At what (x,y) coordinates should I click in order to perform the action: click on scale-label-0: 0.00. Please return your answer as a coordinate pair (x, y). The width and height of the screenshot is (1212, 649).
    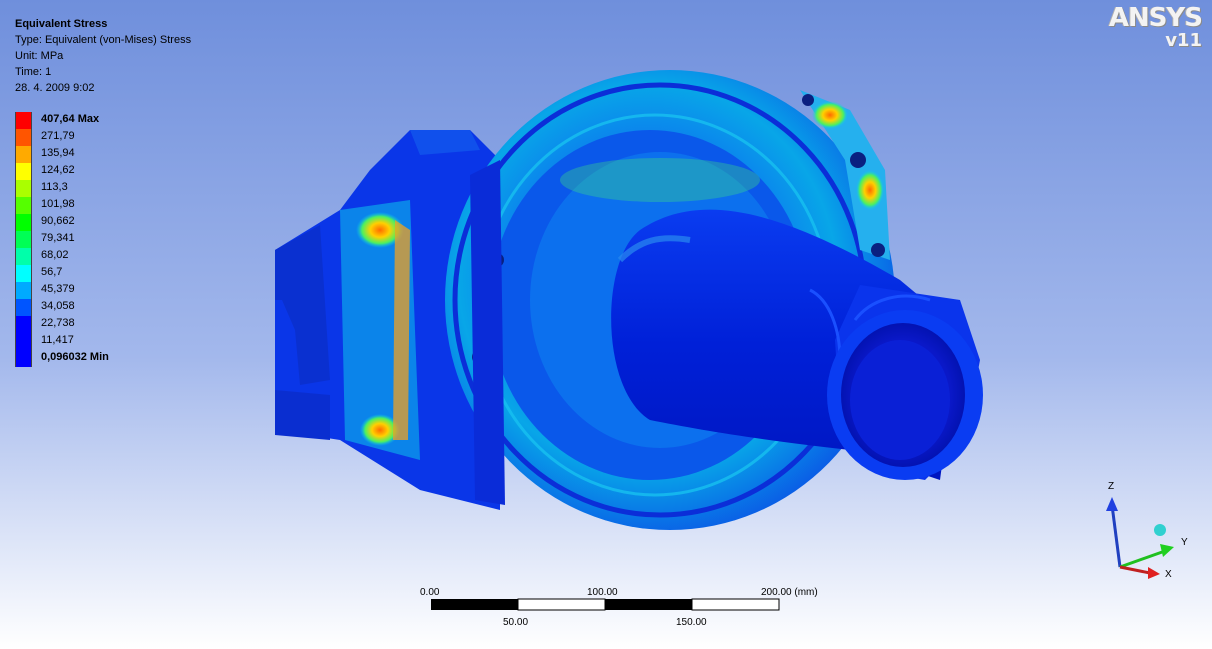
    Looking at the image, I should click on (430, 592).